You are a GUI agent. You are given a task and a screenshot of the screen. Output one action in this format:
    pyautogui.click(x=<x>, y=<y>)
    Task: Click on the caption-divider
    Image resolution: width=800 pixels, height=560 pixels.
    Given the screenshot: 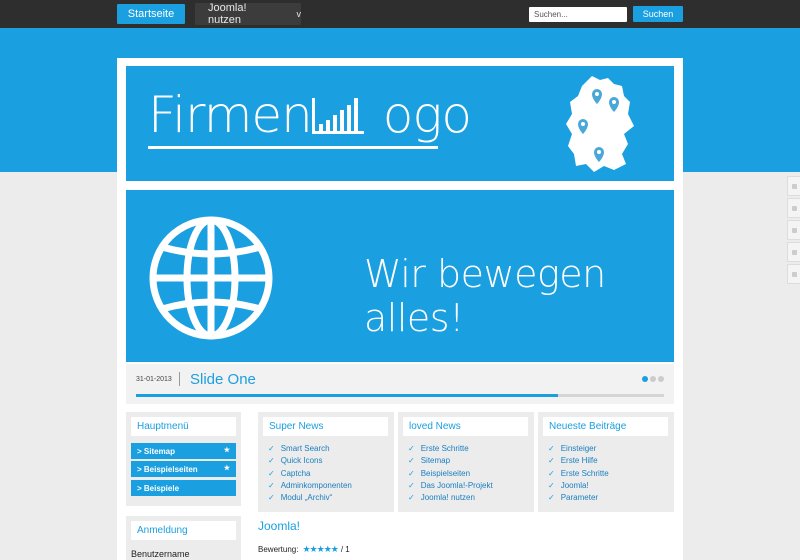 What is the action you would take?
    pyautogui.click(x=179, y=379)
    